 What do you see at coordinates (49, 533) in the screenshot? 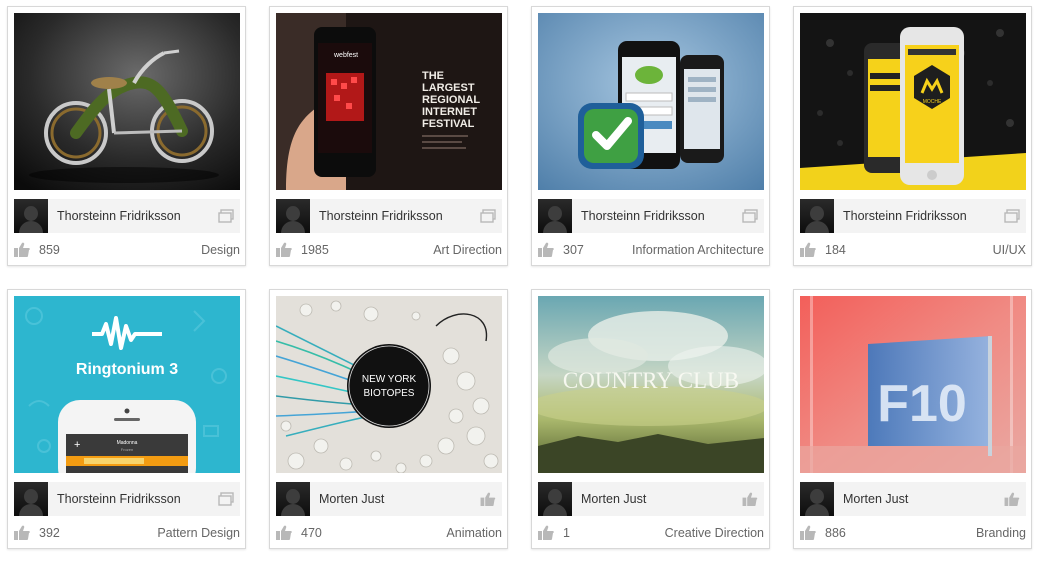
I see `like-count: 392` at bounding box center [49, 533].